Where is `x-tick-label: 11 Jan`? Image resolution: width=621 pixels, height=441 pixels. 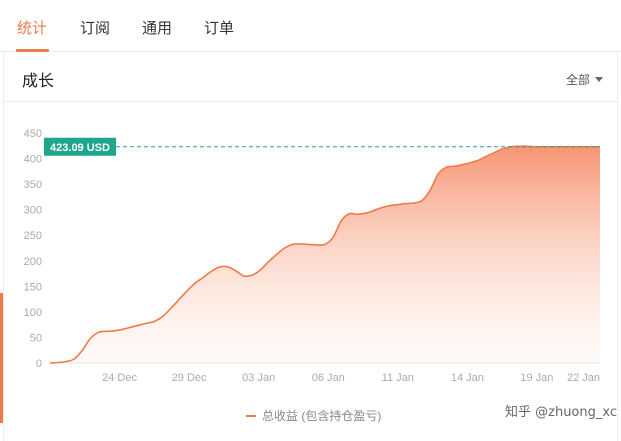
x-tick-label: 11 Jan is located at coordinates (398, 378).